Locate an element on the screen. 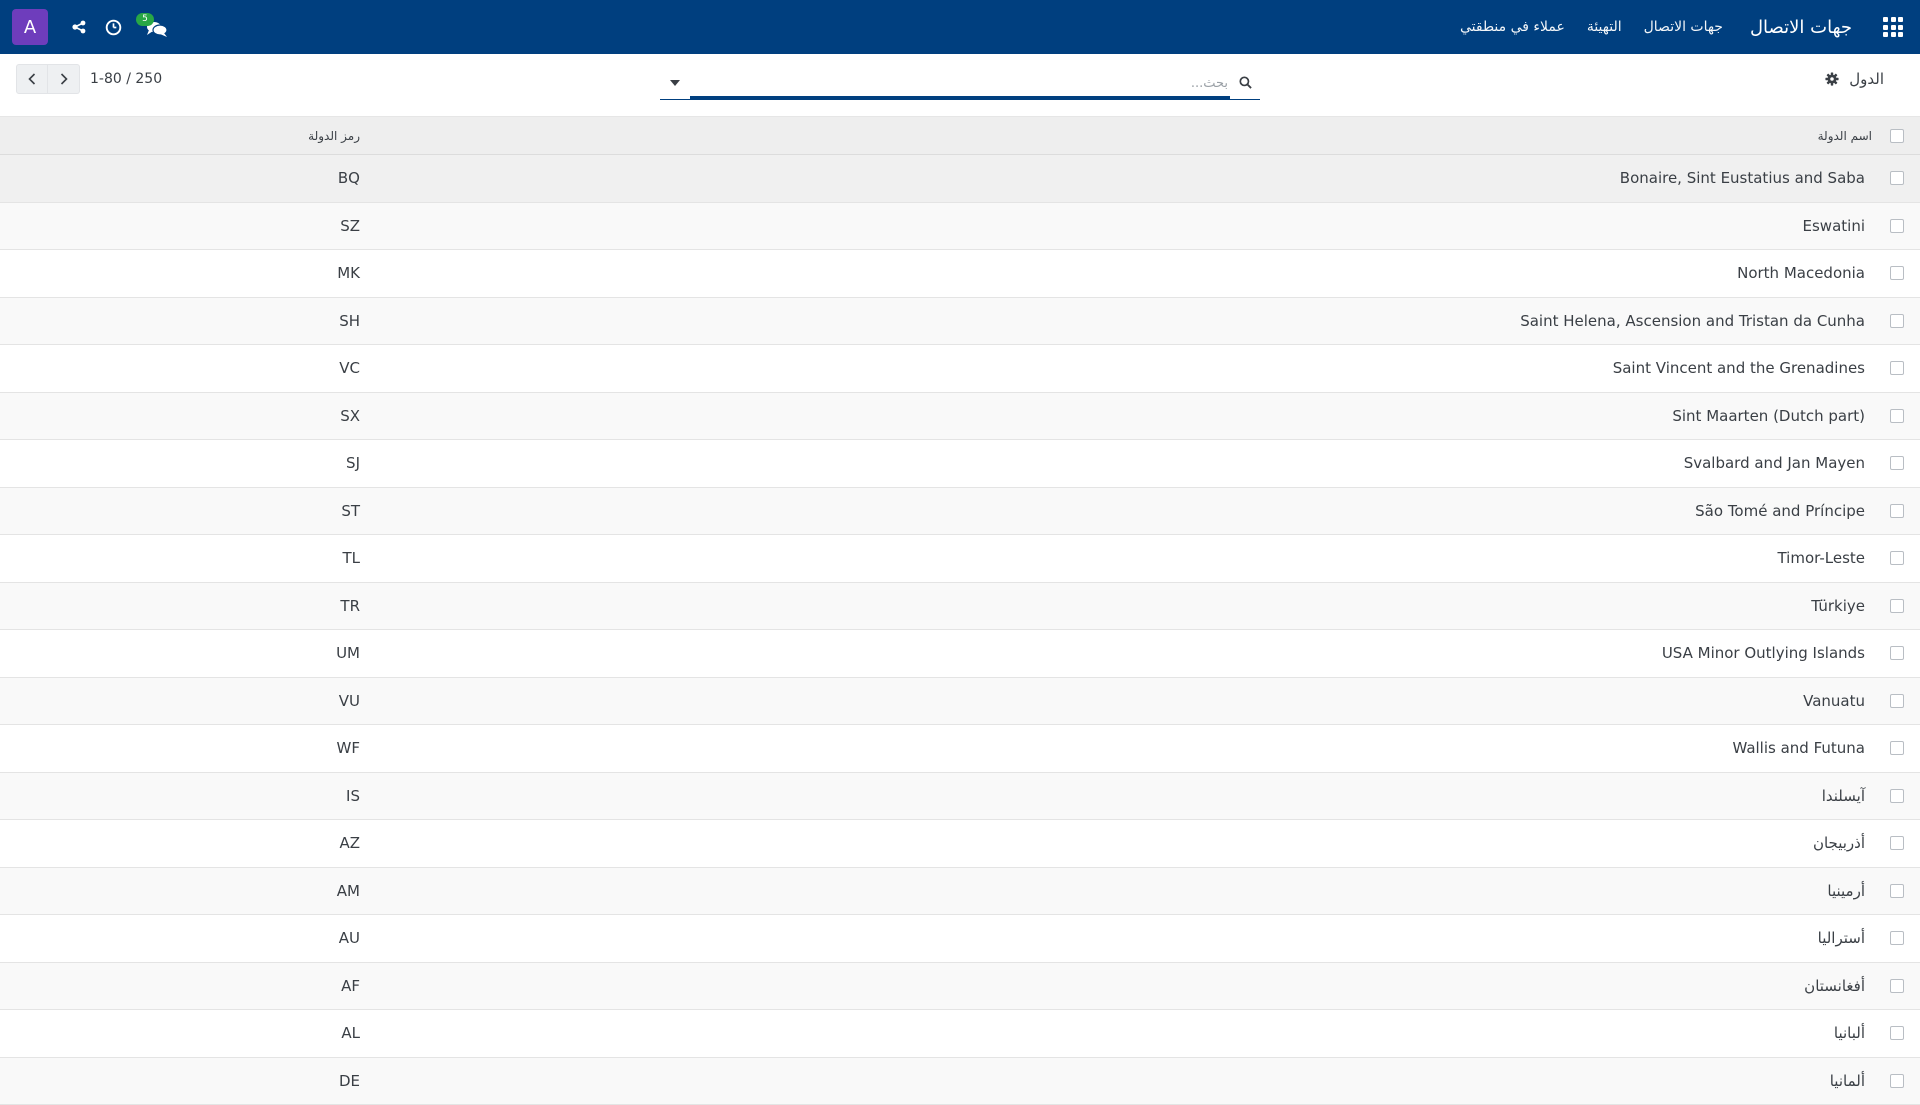 Image resolution: width=1920 pixels, height=1105 pixels. column-header-code: رمز الدولة is located at coordinates (334, 135).